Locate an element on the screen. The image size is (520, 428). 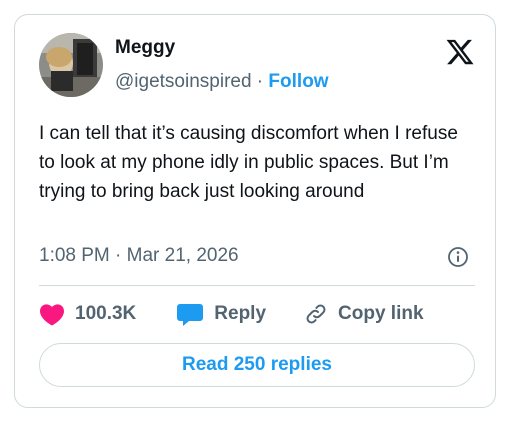
read-replies-label: Read 250 replies is located at coordinates (257, 364).